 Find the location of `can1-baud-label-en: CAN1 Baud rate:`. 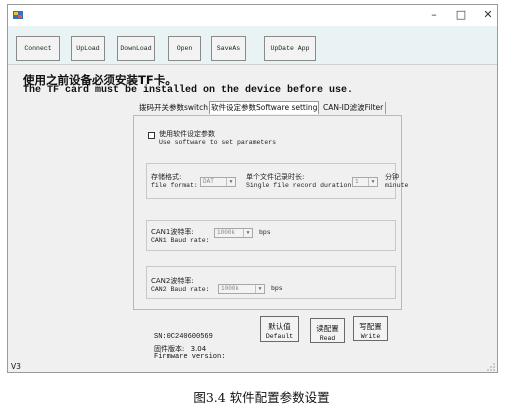

can1-baud-label-en: CAN1 Baud rate: is located at coordinates (180, 240).